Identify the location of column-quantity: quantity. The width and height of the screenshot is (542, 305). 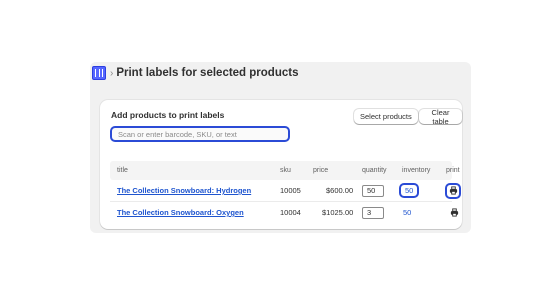
(374, 170).